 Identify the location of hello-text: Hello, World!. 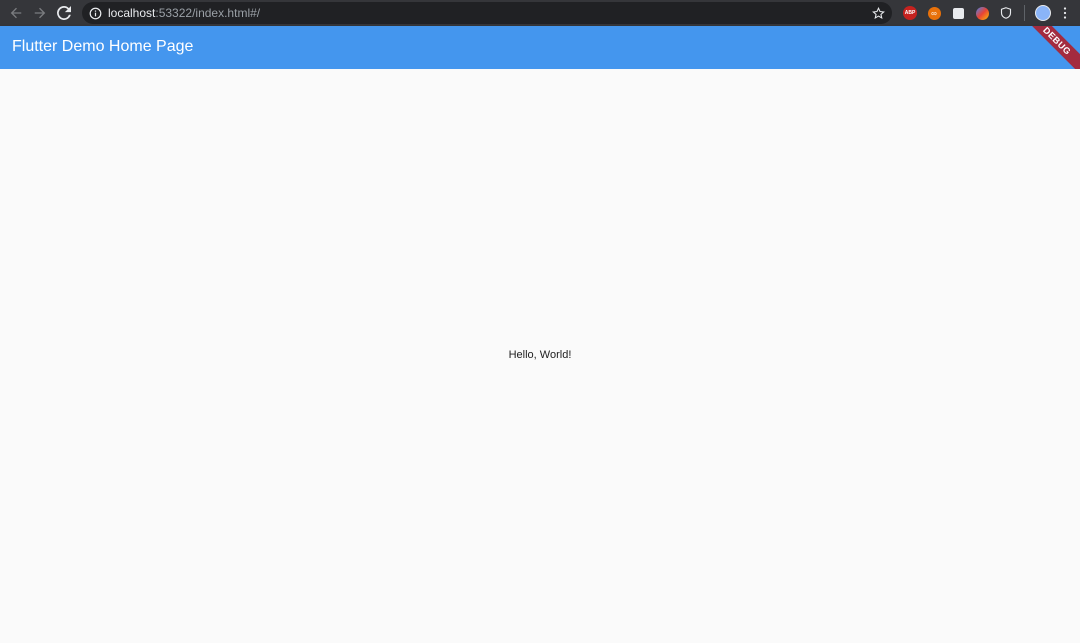
(540, 355).